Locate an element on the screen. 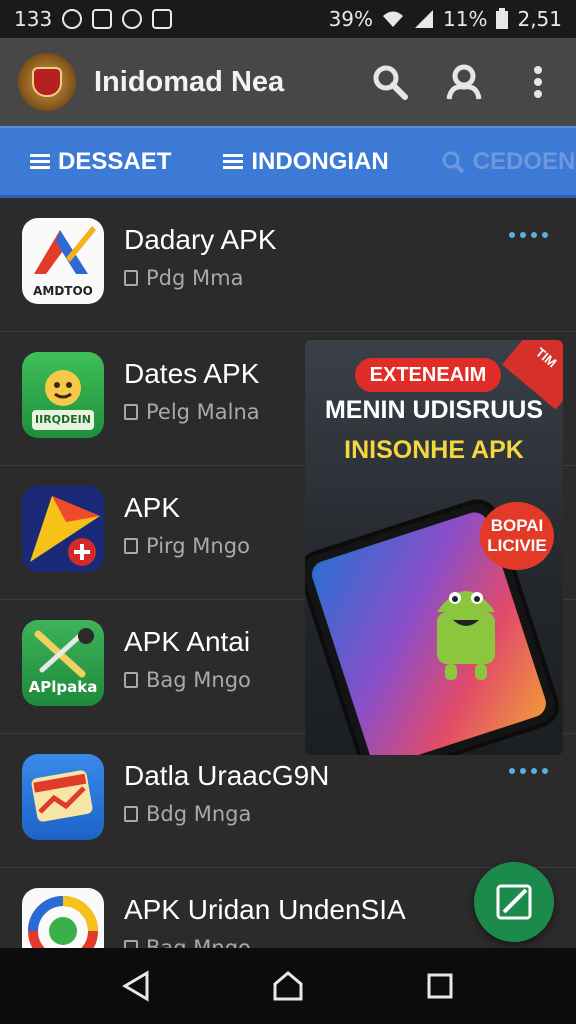 The width and height of the screenshot is (576, 1024). app-name: APK Uridan UndenSIA is located at coordinates (265, 909).